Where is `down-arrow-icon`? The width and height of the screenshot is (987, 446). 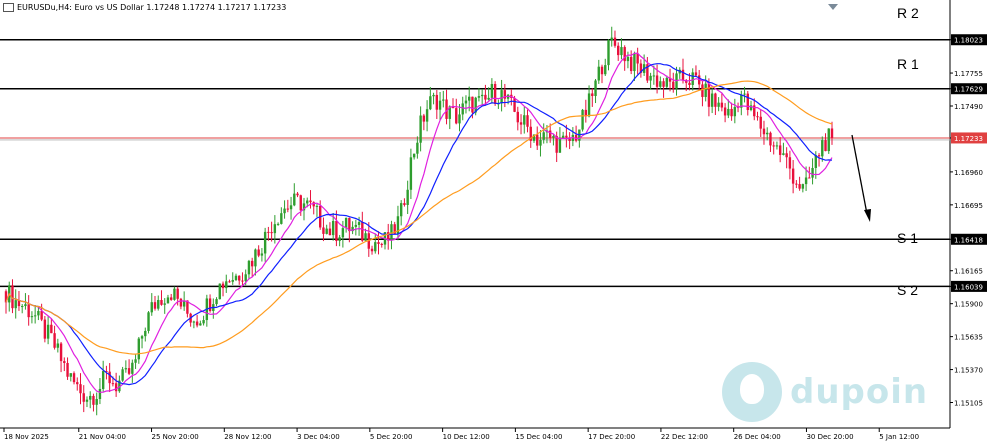 down-arrow-icon is located at coordinates (867, 215).